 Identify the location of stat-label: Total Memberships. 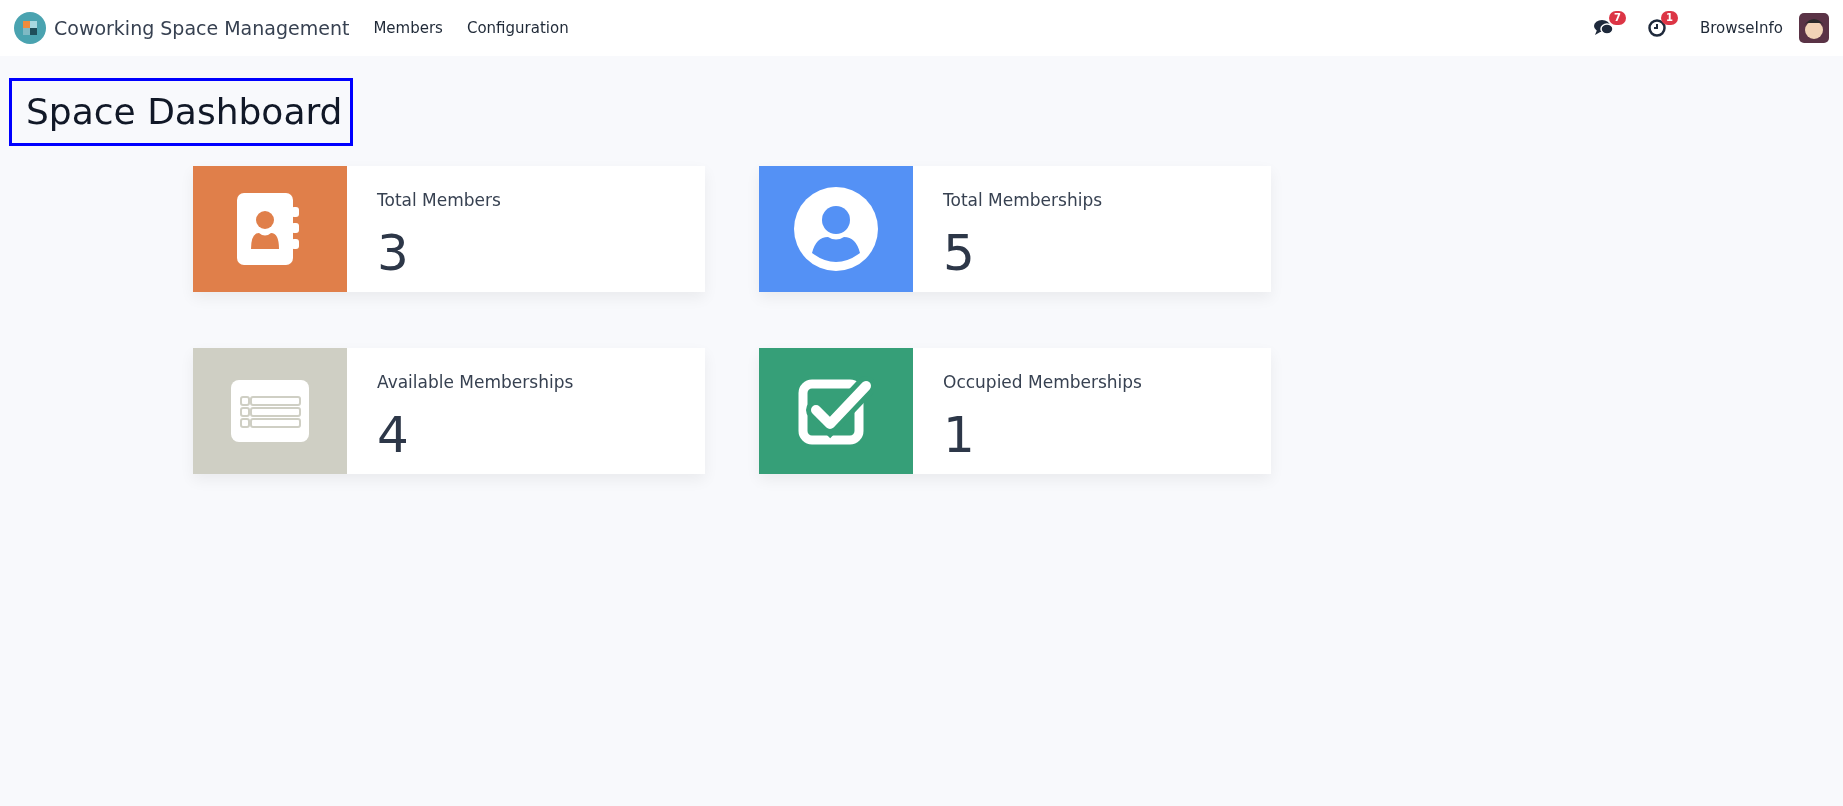
(1023, 200).